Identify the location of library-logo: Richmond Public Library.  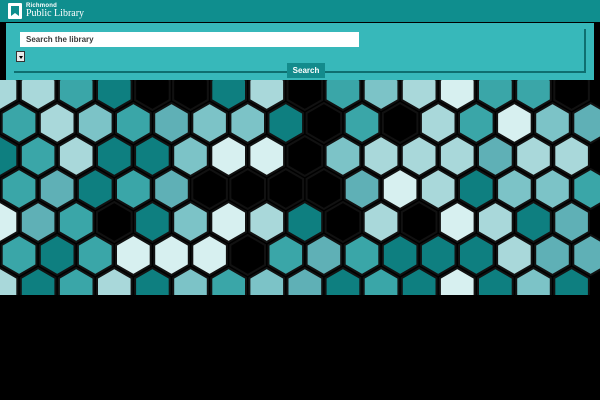
(46, 11).